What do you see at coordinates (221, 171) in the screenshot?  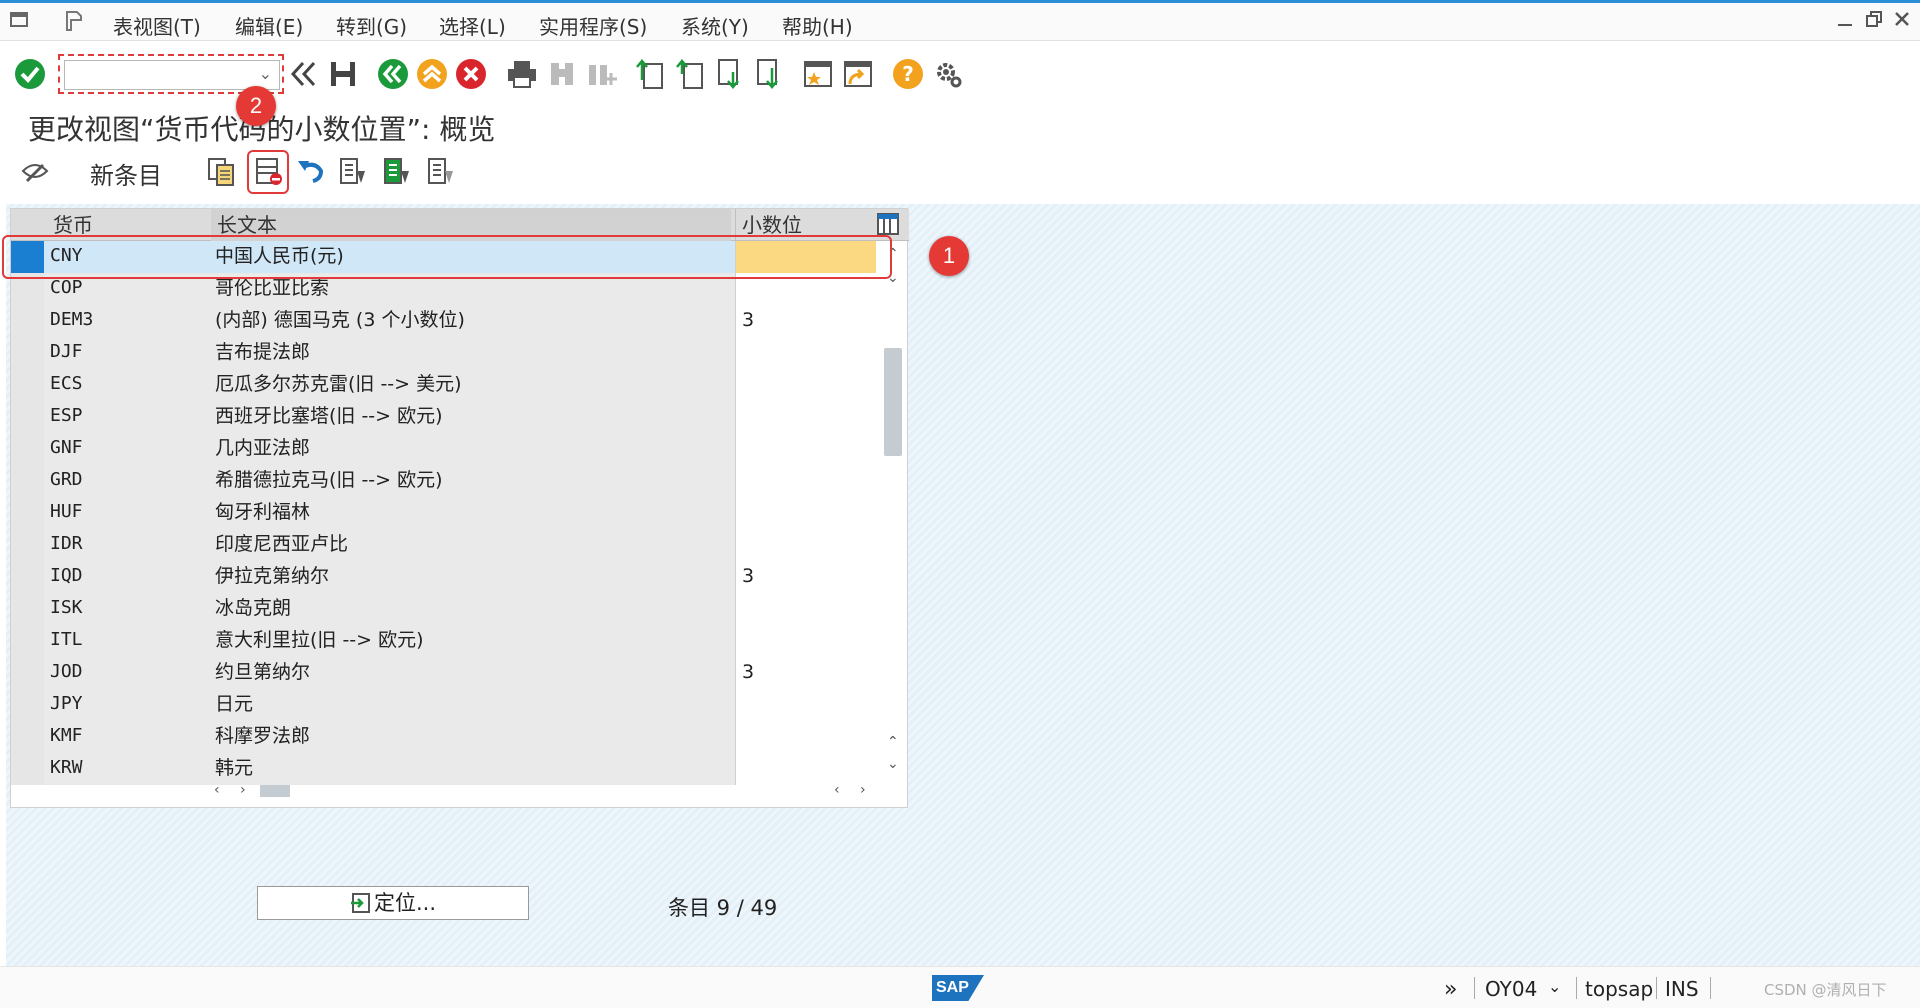 I see `copy-as-icon` at bounding box center [221, 171].